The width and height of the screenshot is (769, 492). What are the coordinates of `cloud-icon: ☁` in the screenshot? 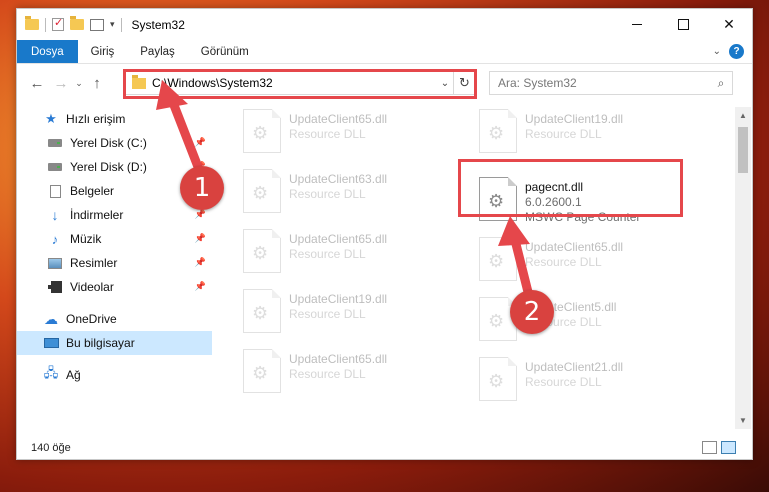 It's located at (51, 318).